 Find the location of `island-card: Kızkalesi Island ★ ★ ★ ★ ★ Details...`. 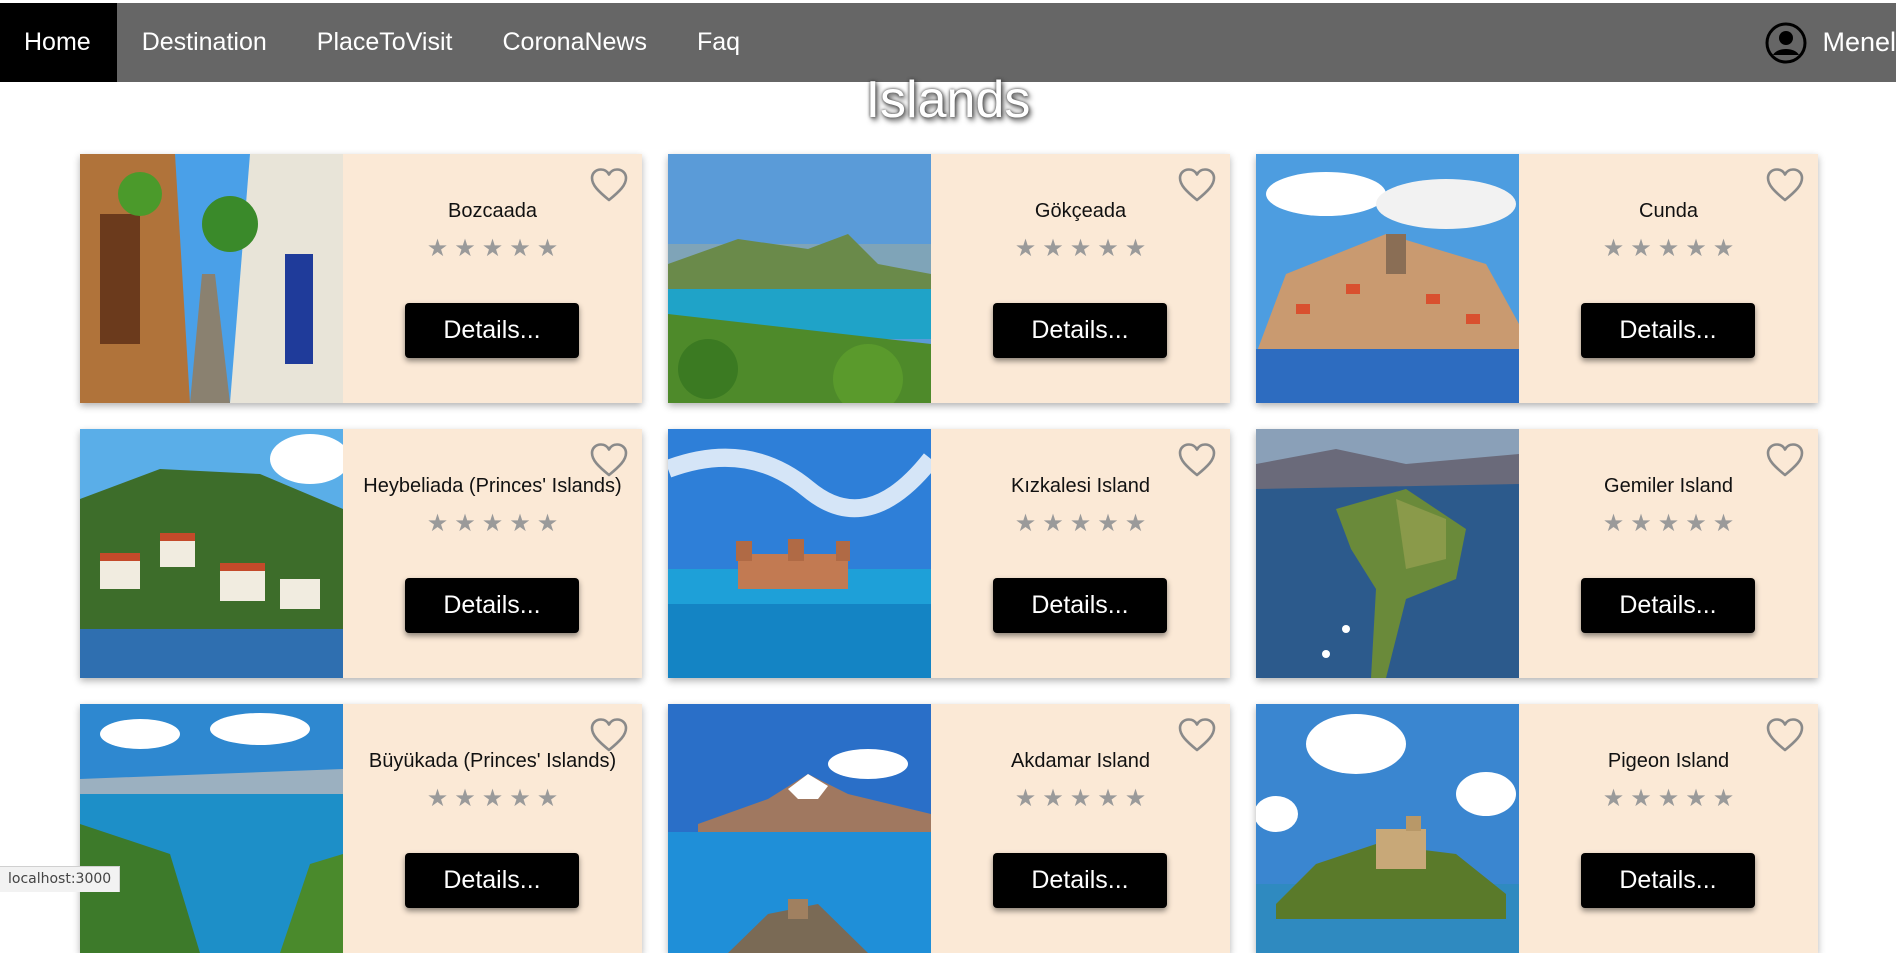

island-card: Kızkalesi Island ★ ★ ★ ★ ★ Details... is located at coordinates (949, 553).